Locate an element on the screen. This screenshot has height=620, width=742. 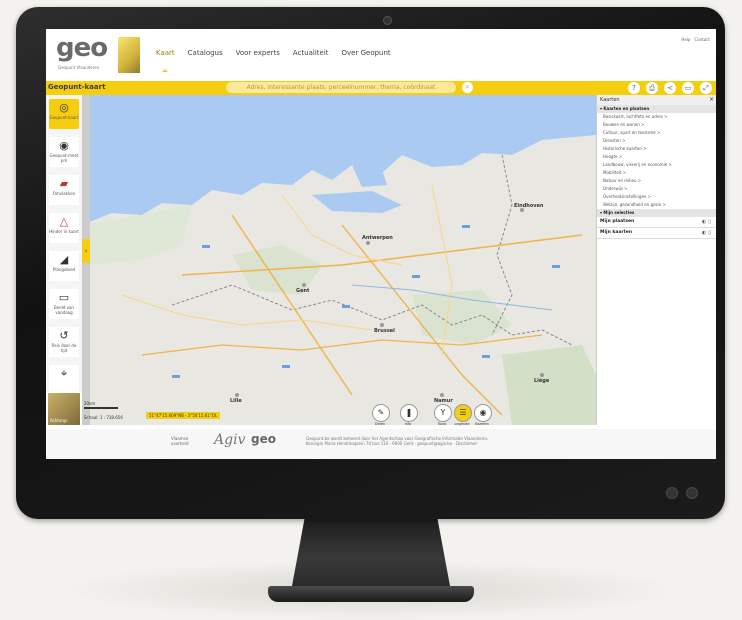
legend-label: Legende is located at coordinates (462, 424).